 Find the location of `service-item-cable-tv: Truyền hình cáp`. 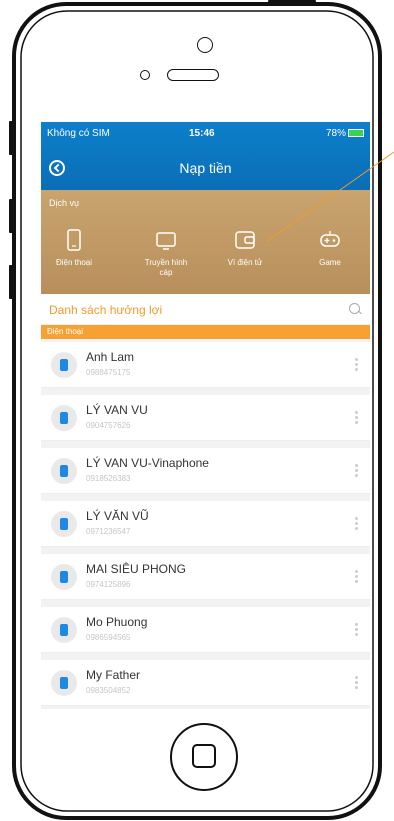

service-item-cable-tv: Truyền hình cáp is located at coordinates (166, 253).